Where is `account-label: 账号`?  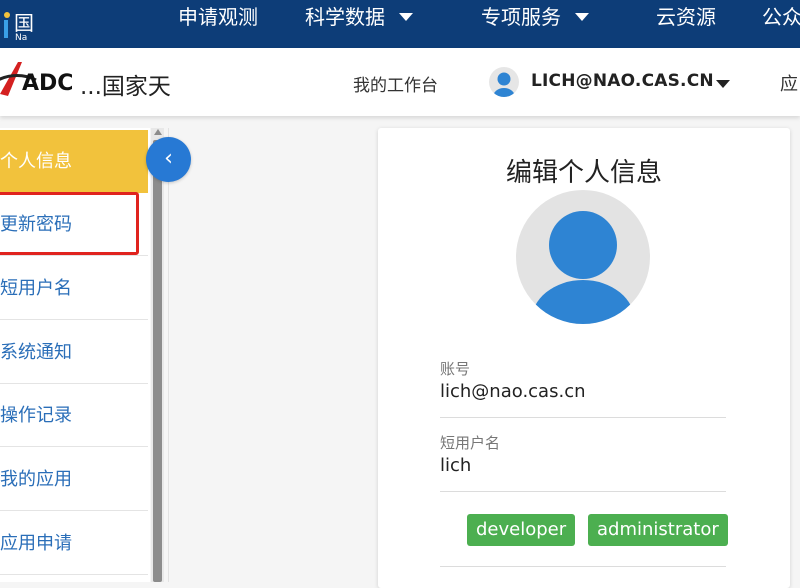
account-label: 账号 is located at coordinates (455, 369).